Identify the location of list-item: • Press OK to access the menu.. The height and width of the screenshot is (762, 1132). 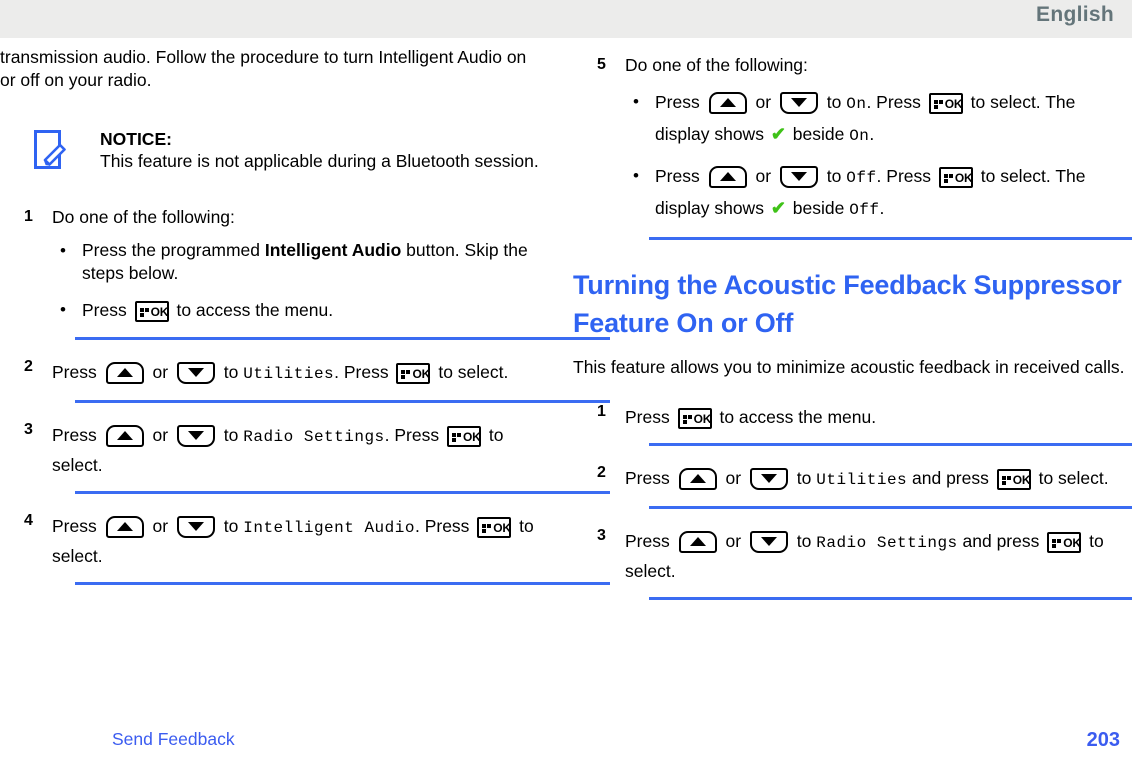
(304, 310).